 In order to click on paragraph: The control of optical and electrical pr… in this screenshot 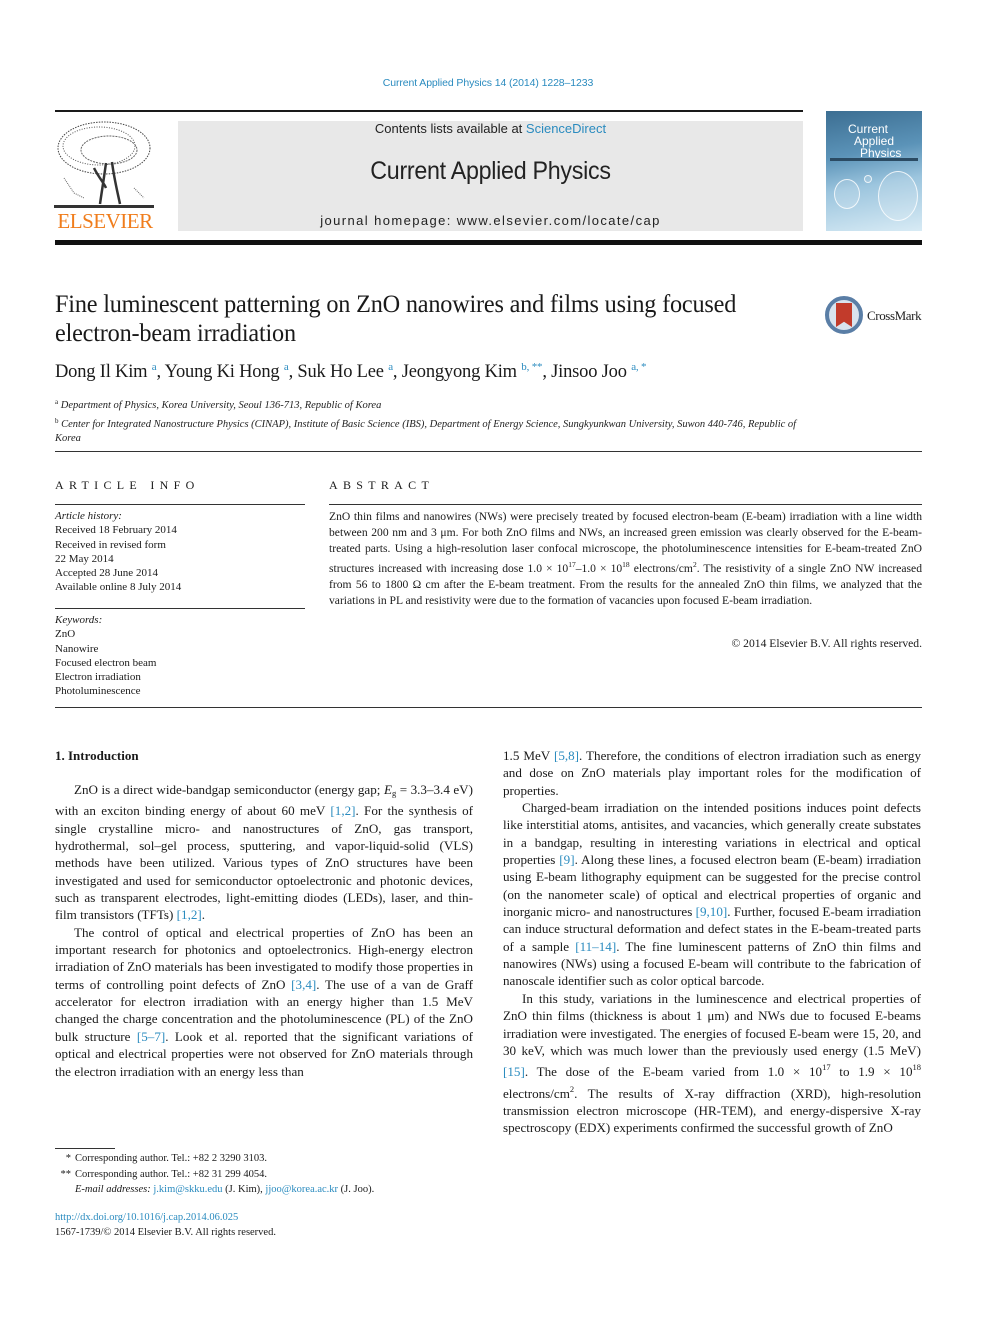, I will do `click(264, 1002)`.